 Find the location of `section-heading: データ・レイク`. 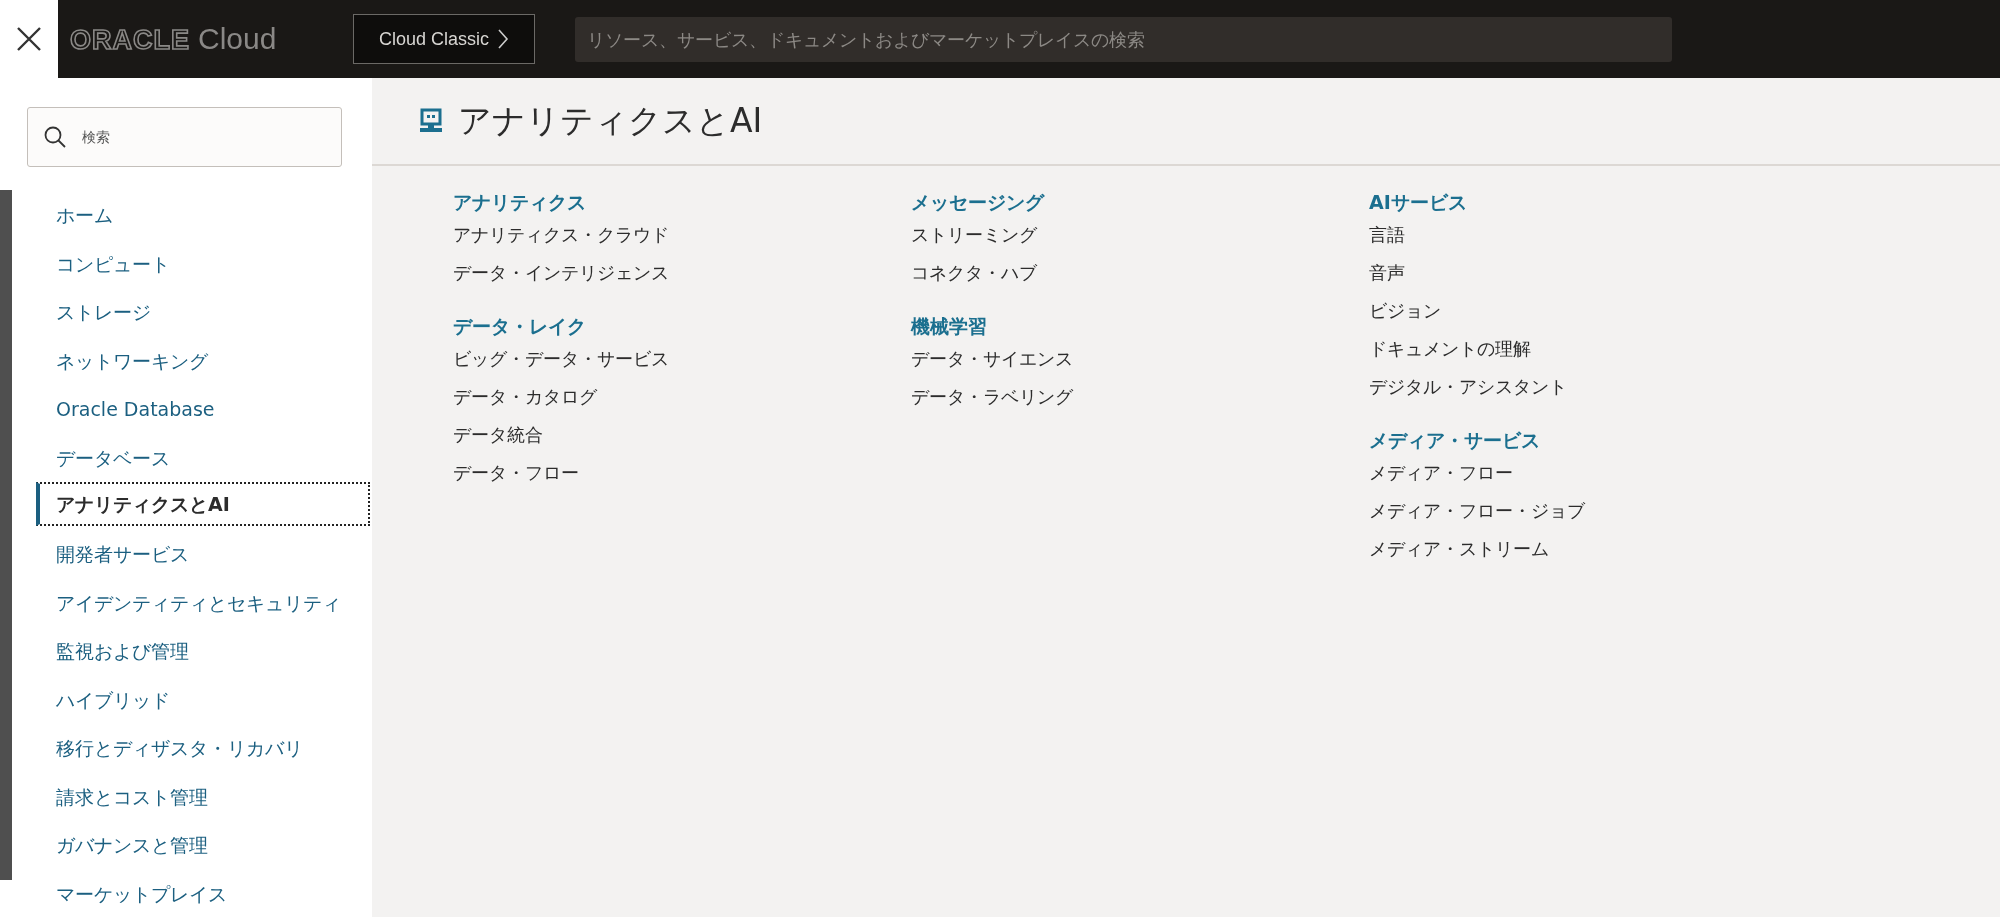

section-heading: データ・レイク is located at coordinates (520, 326).